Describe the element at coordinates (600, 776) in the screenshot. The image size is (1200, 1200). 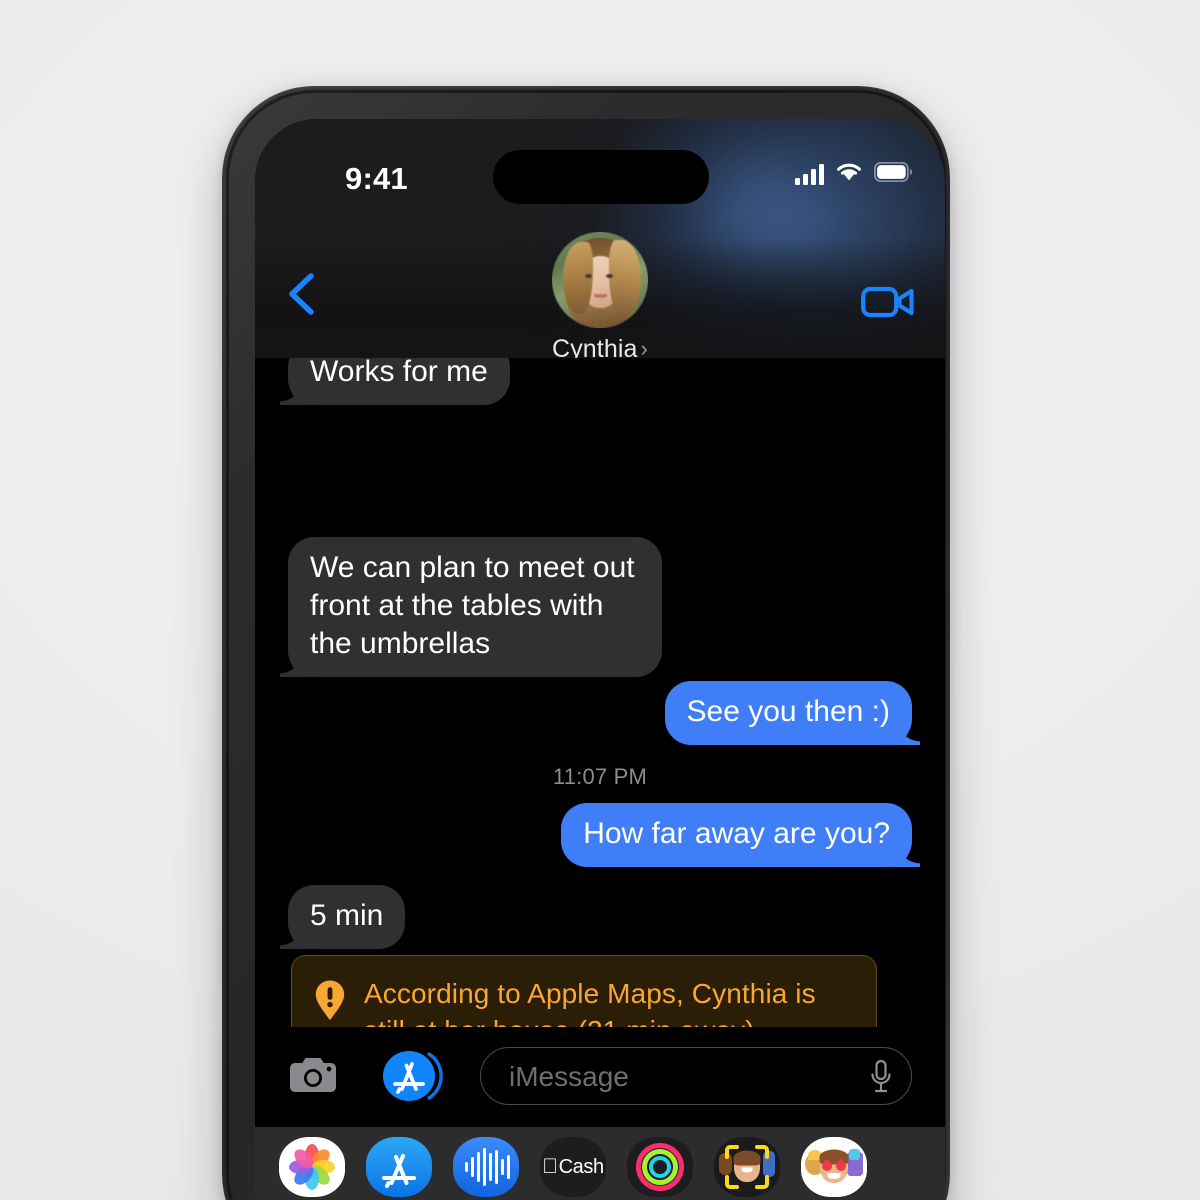
I see `message-timestamp: 11:07 PM` at that location.